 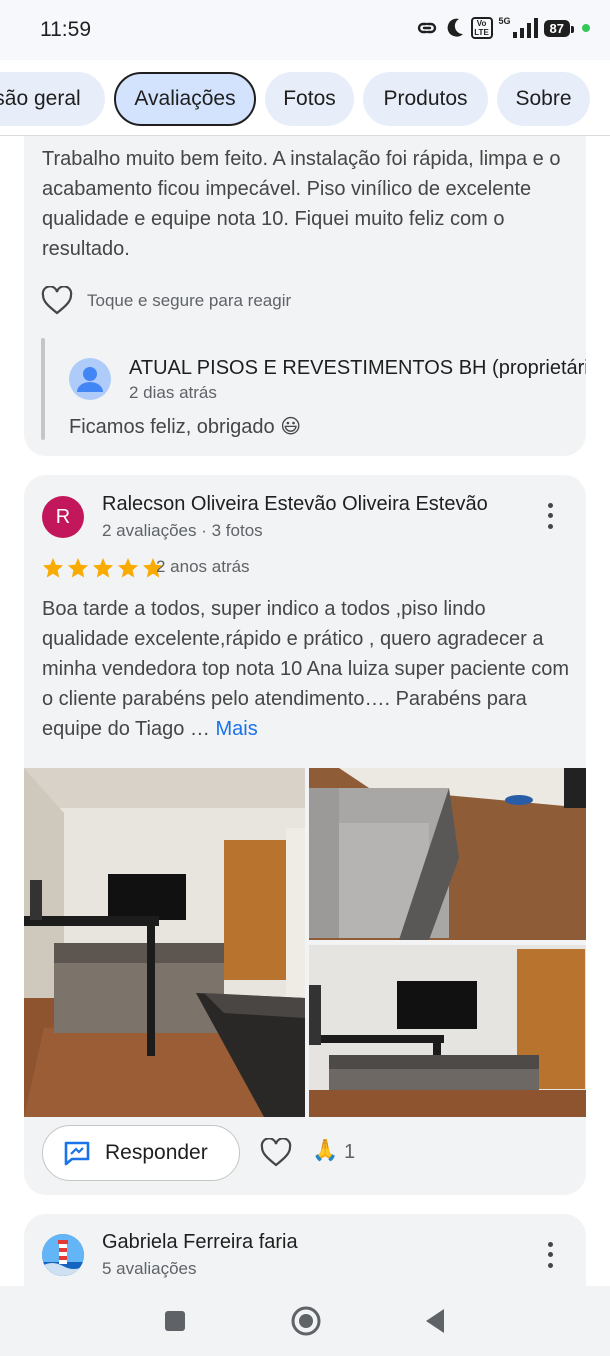 I want to click on status-icons: Vo LTE 5G 87, so click(x=502, y=28).